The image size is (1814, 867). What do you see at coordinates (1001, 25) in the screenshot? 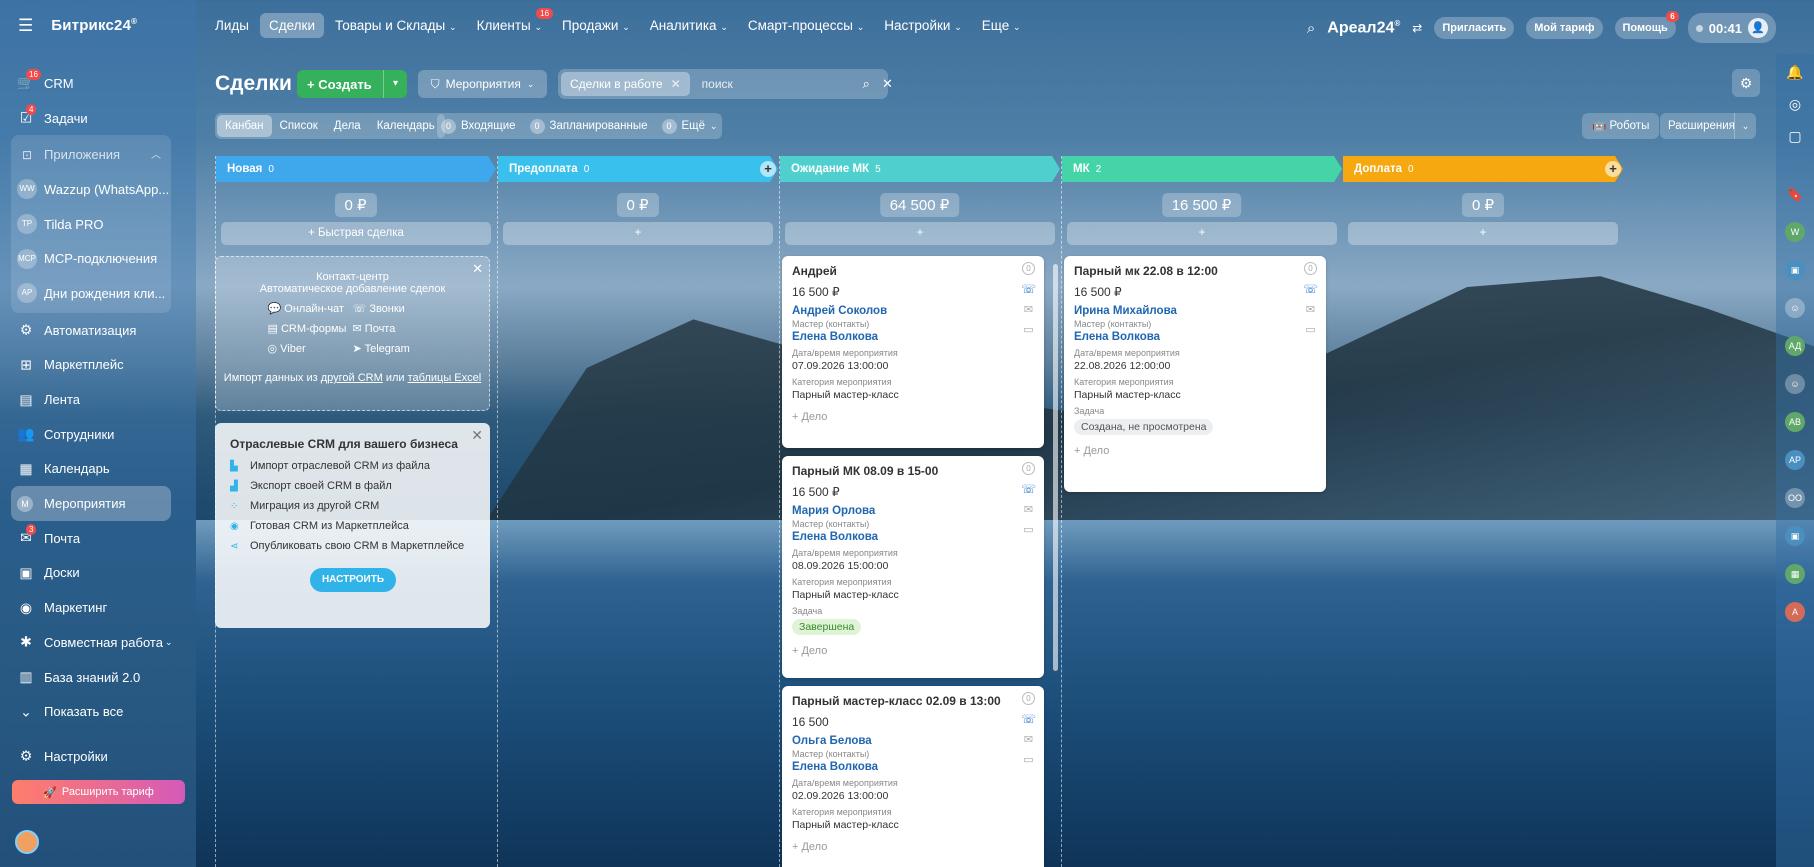
I see `topnav-item: Еще ⌄` at bounding box center [1001, 25].